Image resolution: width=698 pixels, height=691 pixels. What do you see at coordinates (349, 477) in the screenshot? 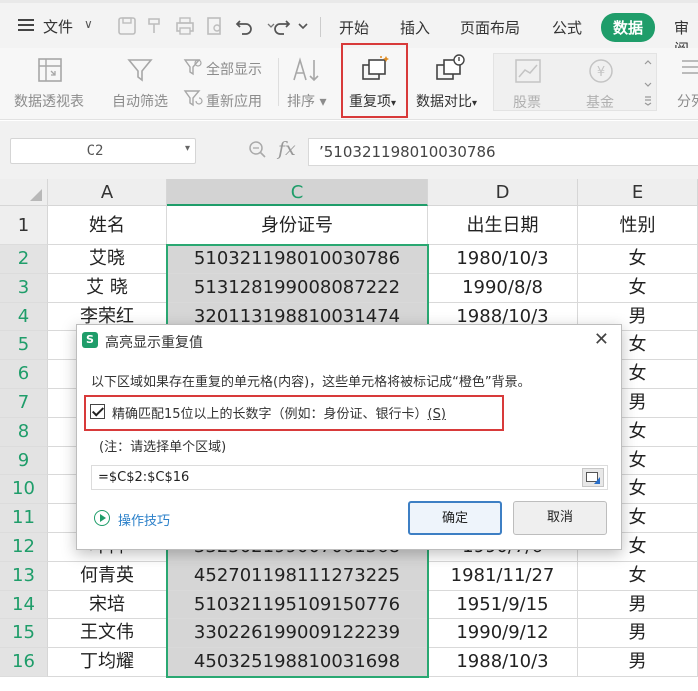
I see `range-input: =$C$2:$C$16` at bounding box center [349, 477].